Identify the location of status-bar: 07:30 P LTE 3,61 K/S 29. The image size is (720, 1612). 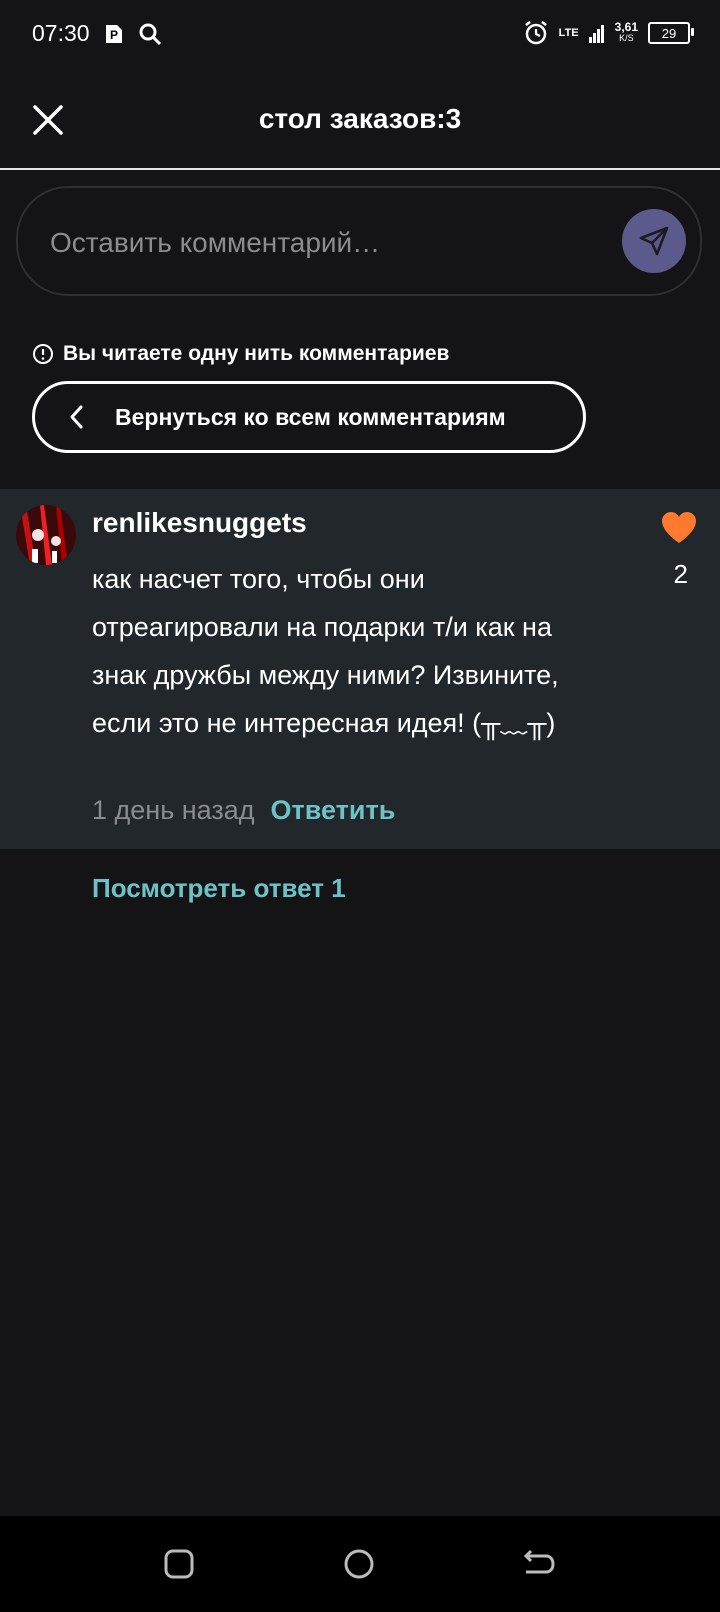
(360, 36).